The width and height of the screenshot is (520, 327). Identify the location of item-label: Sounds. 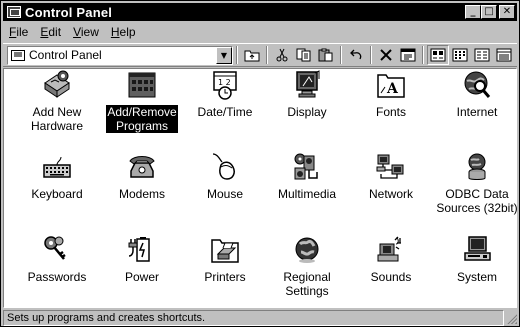
(391, 277).